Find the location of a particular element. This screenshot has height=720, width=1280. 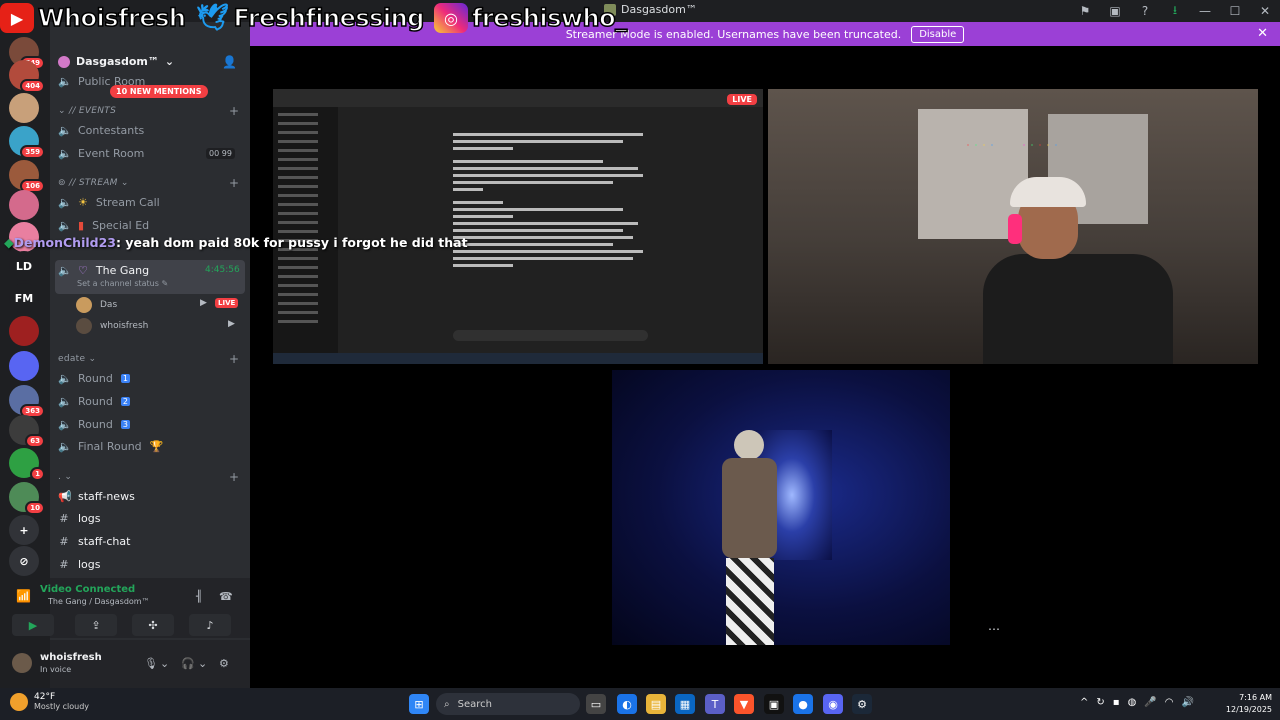

start-icon: ⊞ is located at coordinates (419, 704).